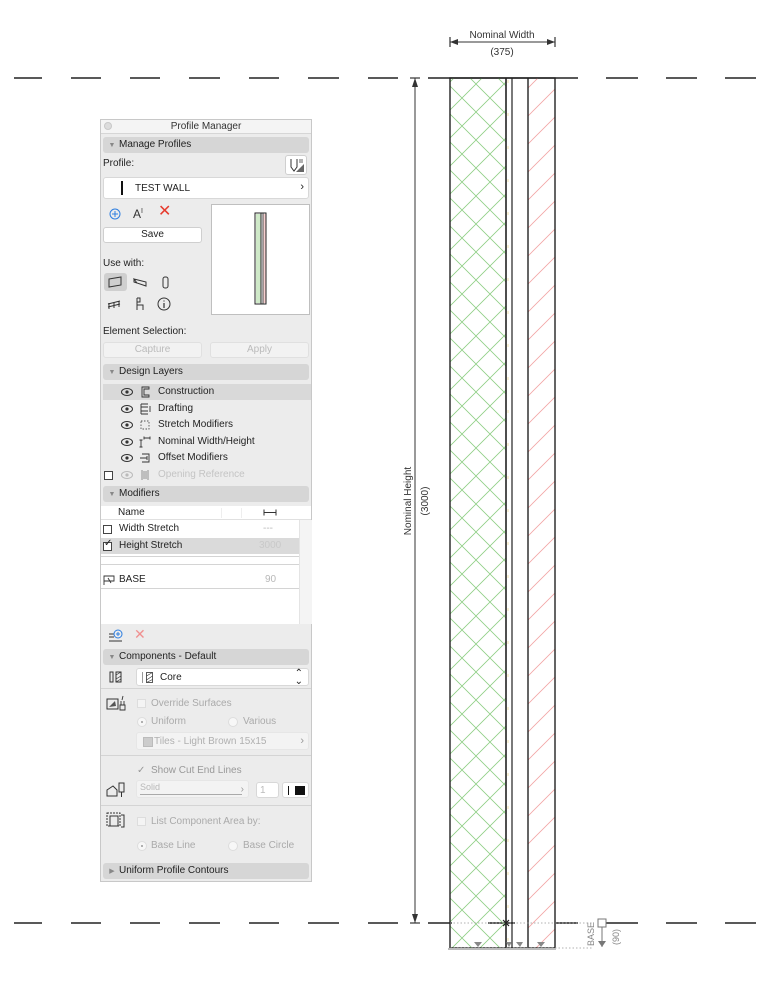  What do you see at coordinates (164, 304) in the screenshot?
I see `info-icon` at bounding box center [164, 304].